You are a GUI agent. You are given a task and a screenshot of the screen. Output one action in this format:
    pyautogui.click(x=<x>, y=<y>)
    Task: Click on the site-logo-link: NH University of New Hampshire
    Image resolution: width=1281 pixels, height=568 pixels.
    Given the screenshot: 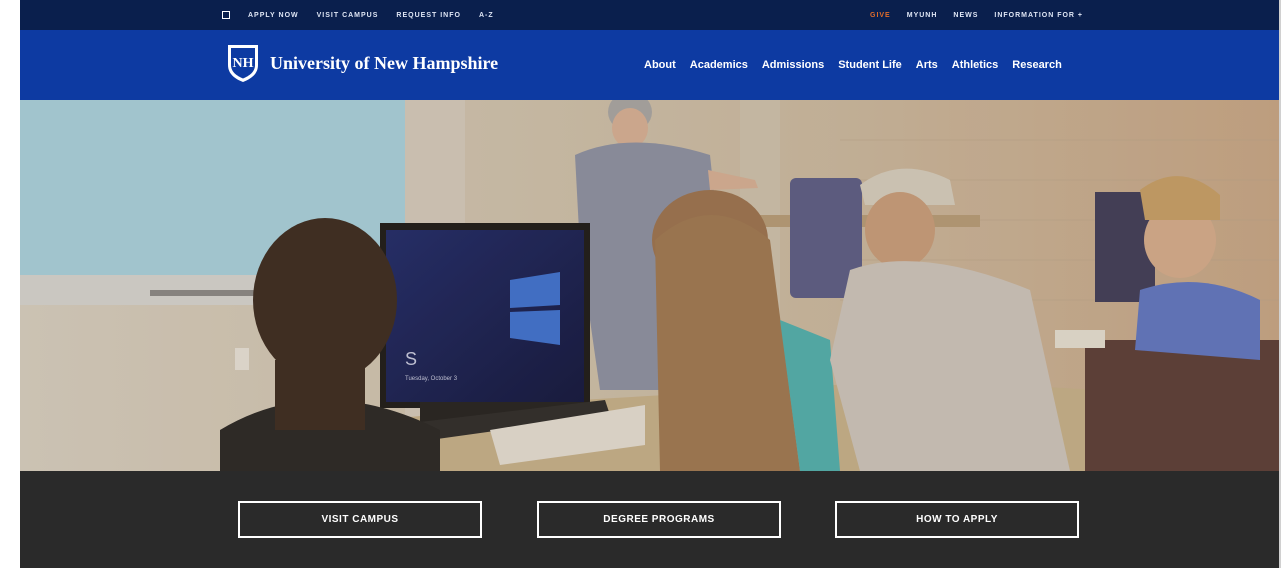 What is the action you would take?
    pyautogui.click(x=362, y=63)
    